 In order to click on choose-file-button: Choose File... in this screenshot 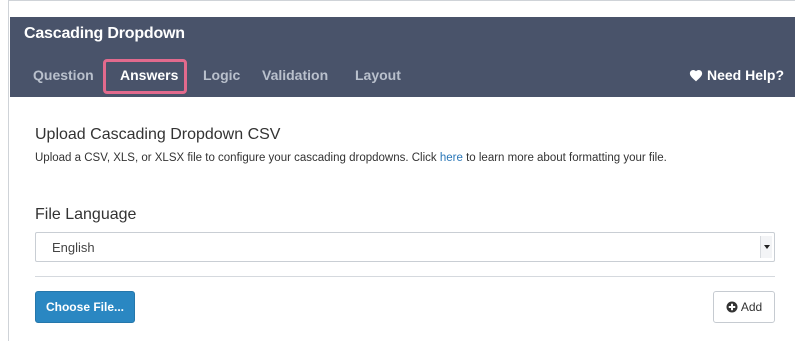, I will do `click(85, 307)`.